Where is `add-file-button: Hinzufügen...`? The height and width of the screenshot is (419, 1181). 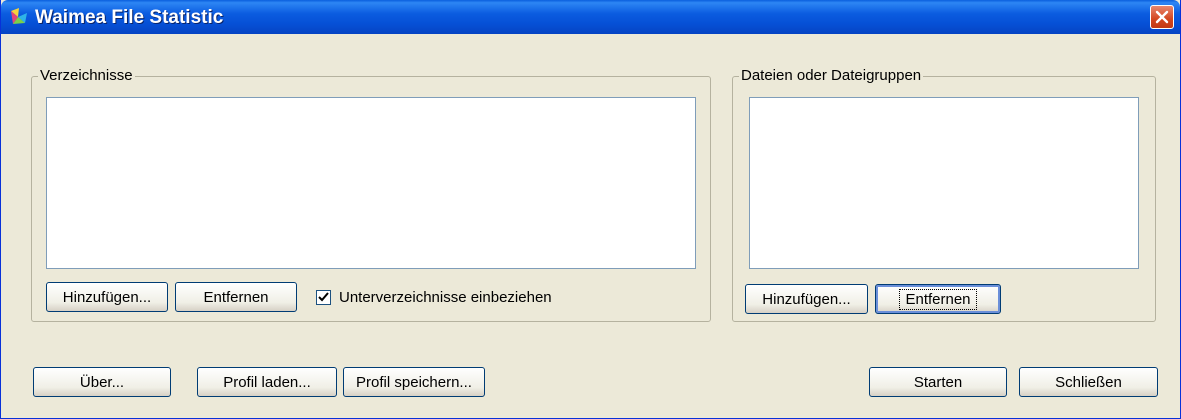 add-file-button: Hinzufügen... is located at coordinates (806, 299).